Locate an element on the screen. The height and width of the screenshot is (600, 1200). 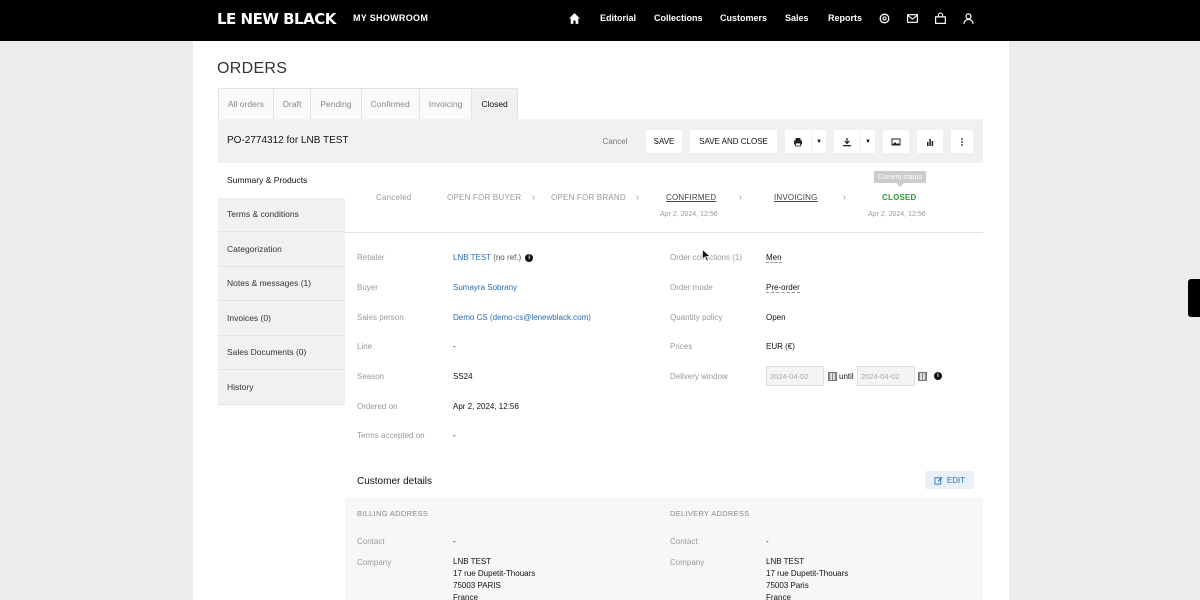
tab-draft: Draft is located at coordinates (292, 103).